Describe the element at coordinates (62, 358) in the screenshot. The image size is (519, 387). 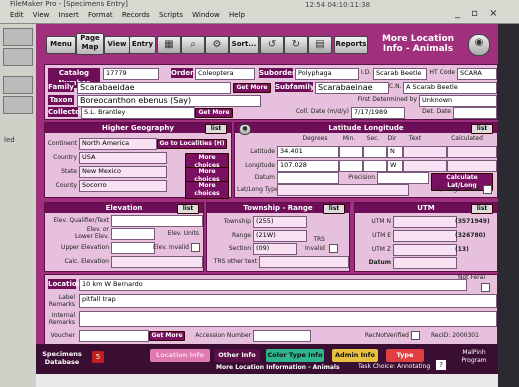
I see `specimens-database-label: Specimens Database` at that location.